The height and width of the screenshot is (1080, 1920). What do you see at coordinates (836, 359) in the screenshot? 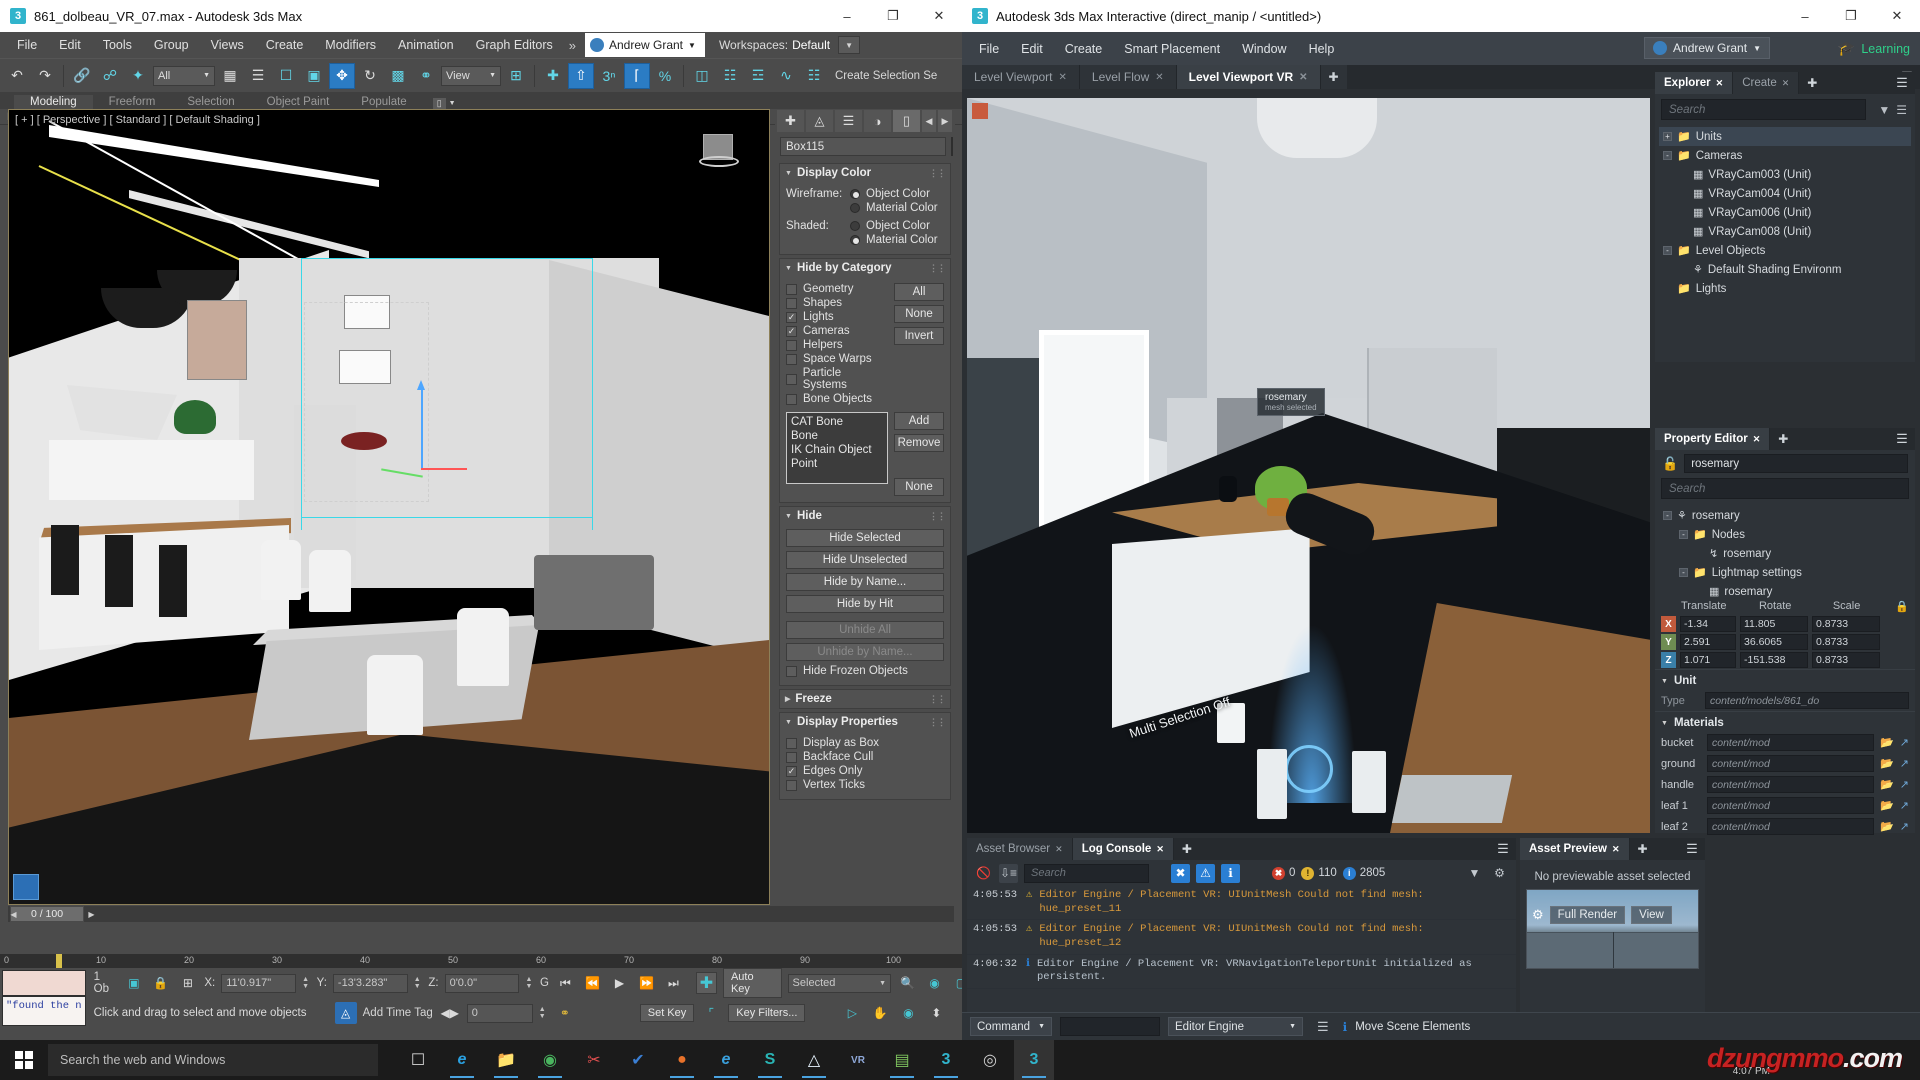
I see `category-space-warps: Space Warps` at bounding box center [836, 359].